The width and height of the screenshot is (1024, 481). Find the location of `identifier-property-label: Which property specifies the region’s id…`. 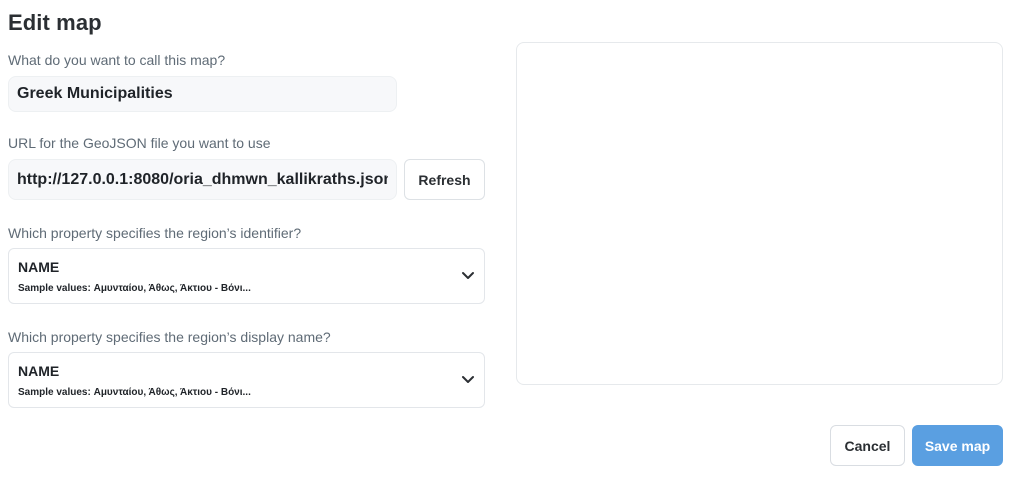

identifier-property-label: Which property specifies the region’s id… is located at coordinates (155, 233).